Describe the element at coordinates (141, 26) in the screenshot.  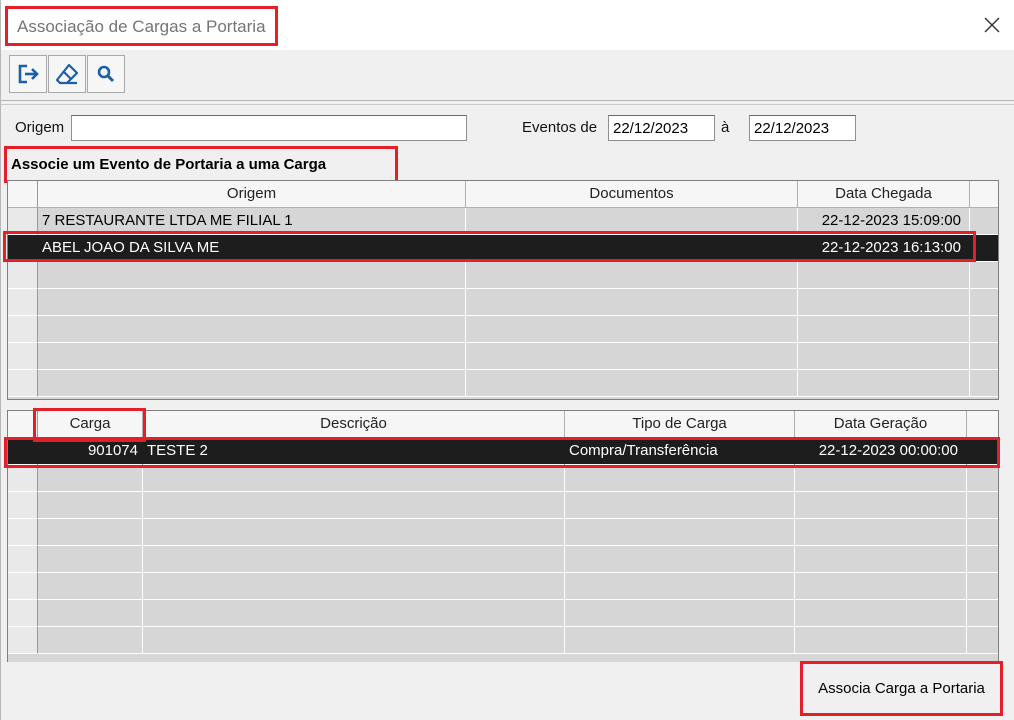
I see `window-title: Associação de Cargas a Portaria` at that location.